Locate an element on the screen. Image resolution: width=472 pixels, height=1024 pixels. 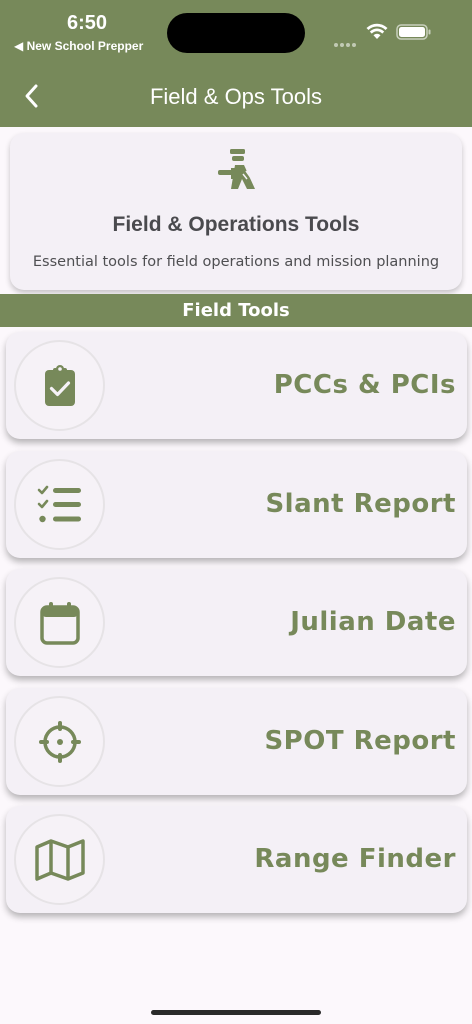
tool-label: Julian Date is located at coordinates (373, 622).